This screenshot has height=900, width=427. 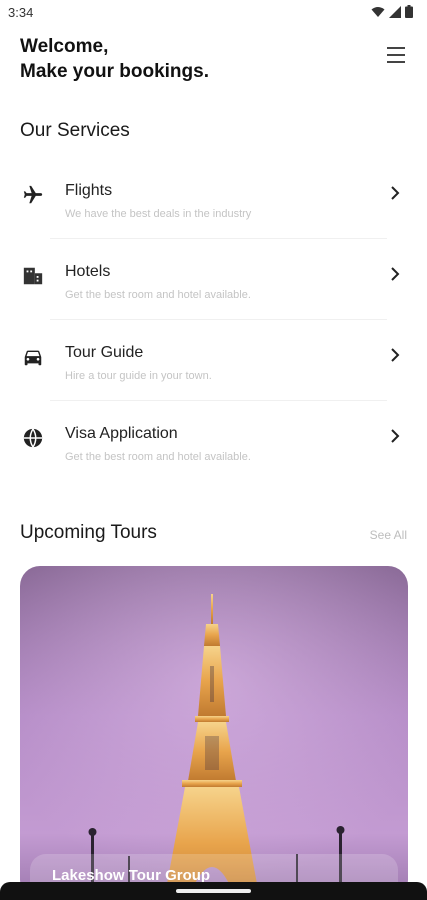 I want to click on welcome-line-1: Welcome,, so click(x=64, y=46).